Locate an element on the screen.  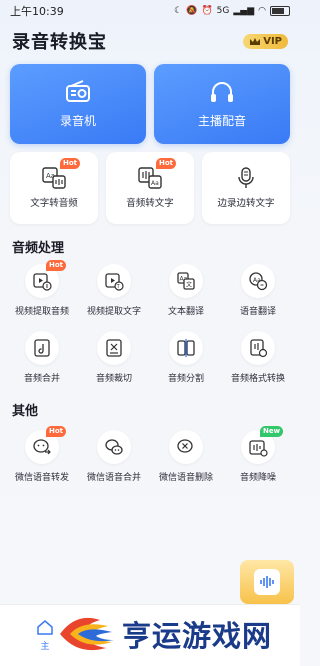
text-to-audio-label: 文字转音频 is located at coordinates (54, 203).